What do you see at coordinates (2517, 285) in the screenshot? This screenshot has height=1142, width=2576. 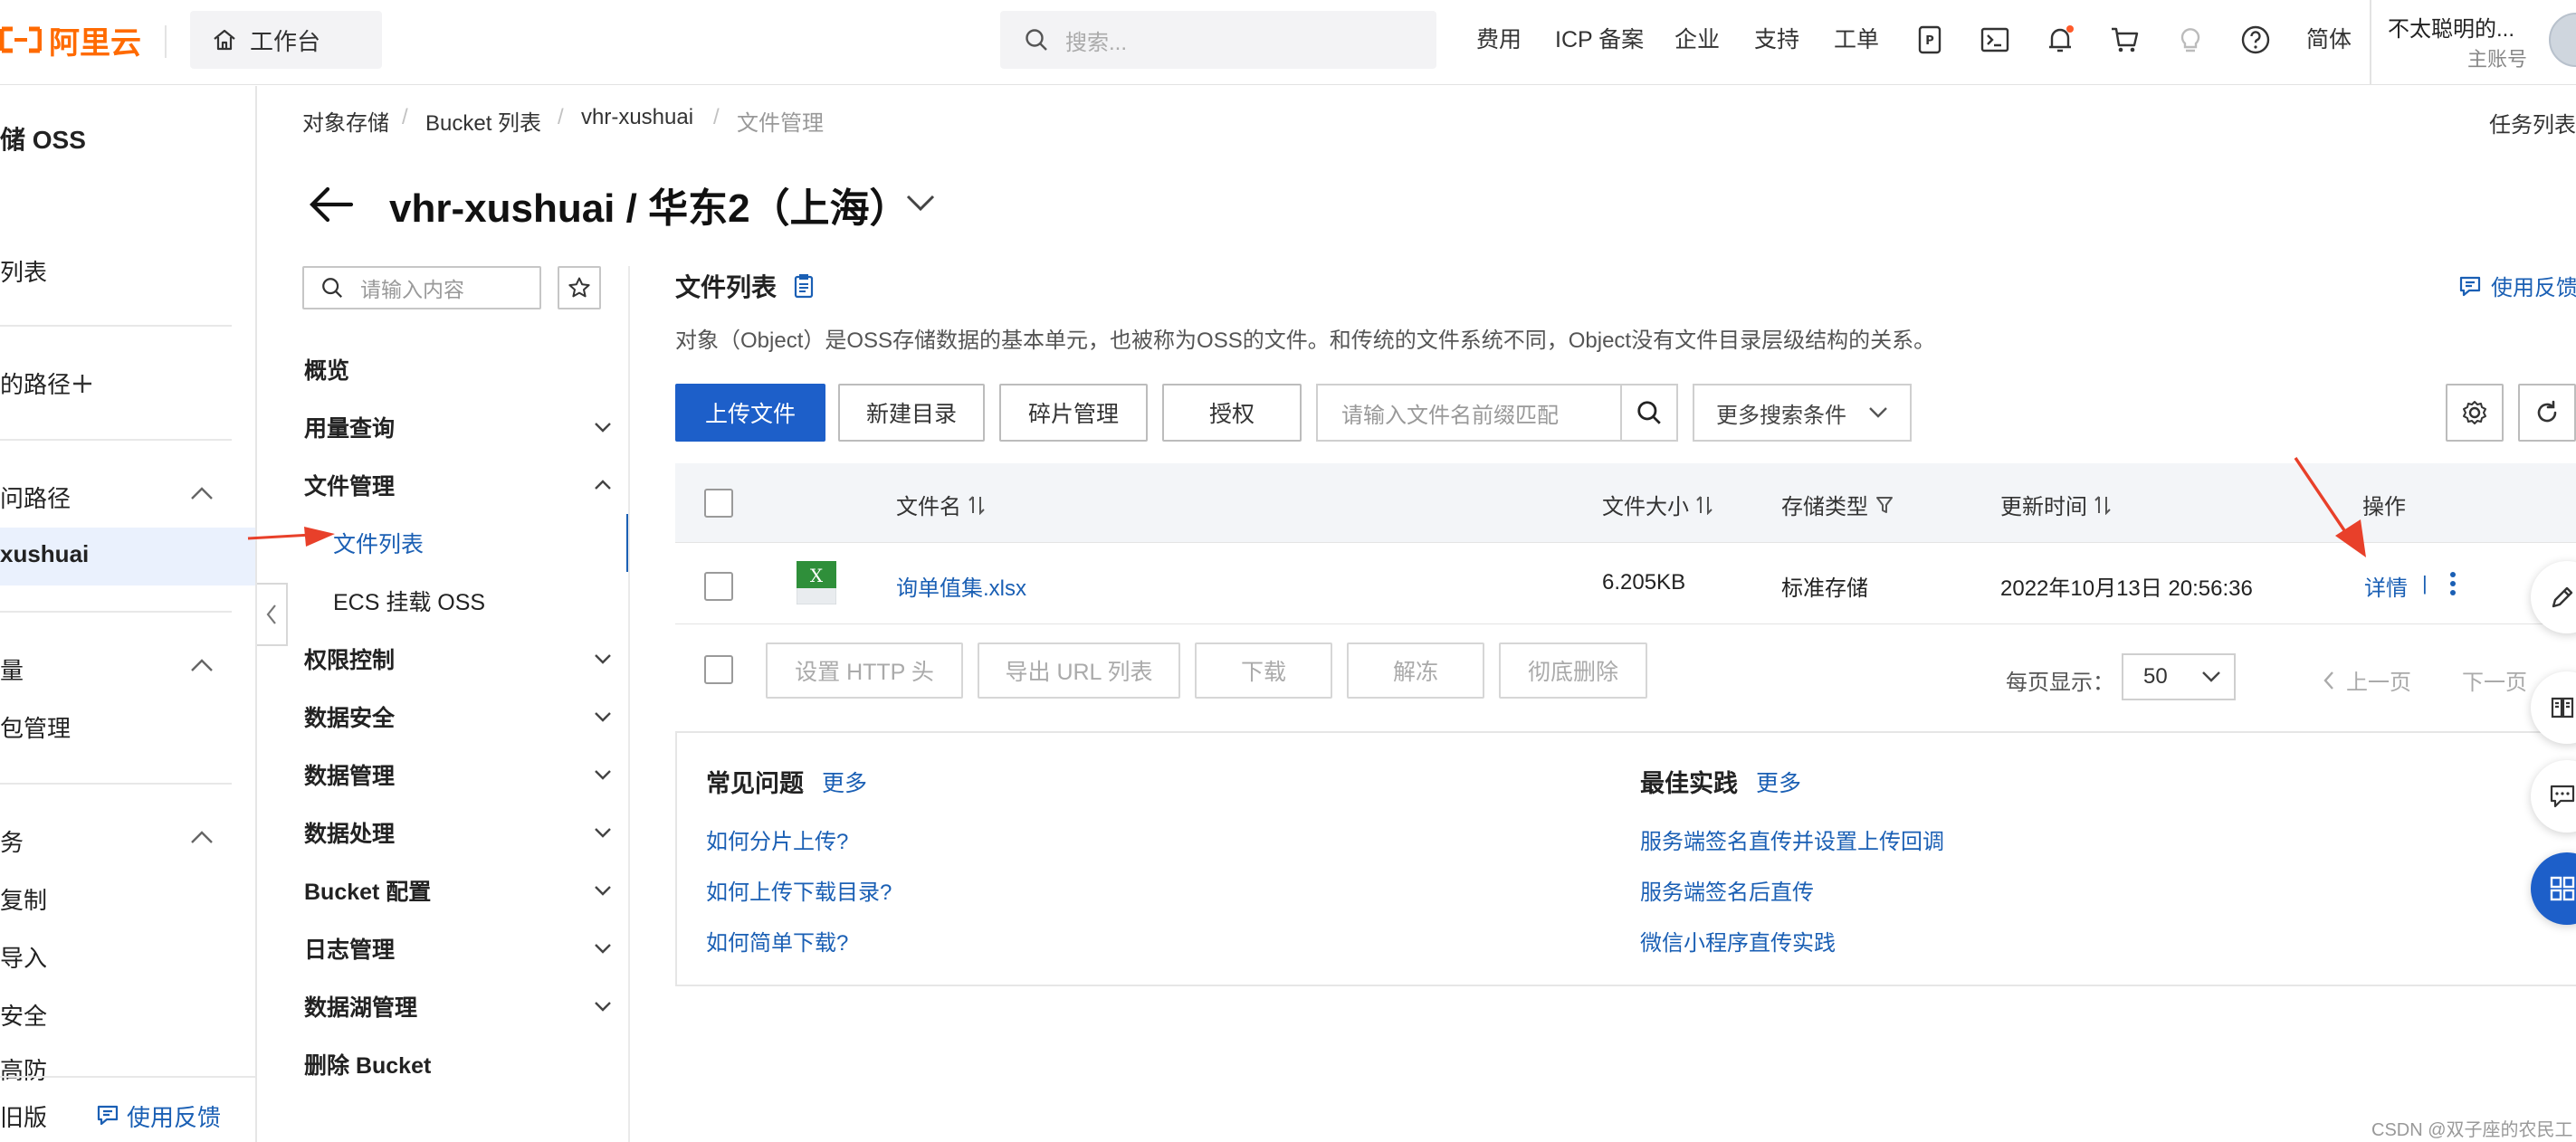 I see `feedback-link: 使用反馈` at bounding box center [2517, 285].